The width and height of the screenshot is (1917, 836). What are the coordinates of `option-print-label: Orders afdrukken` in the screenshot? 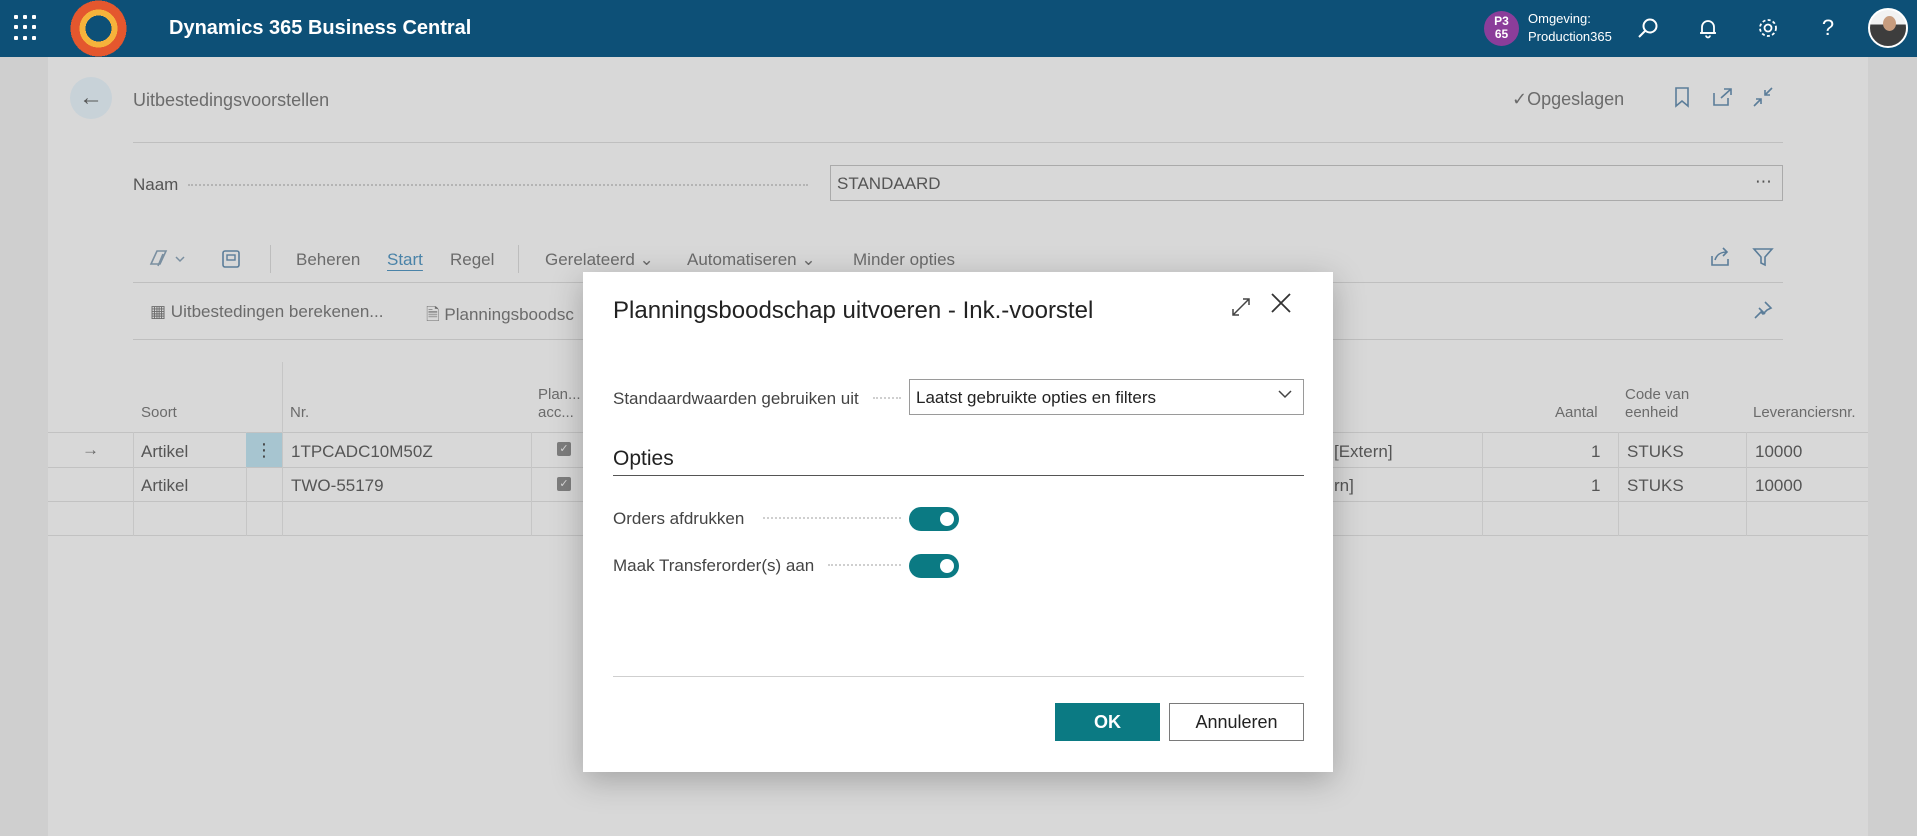 It's located at (679, 518).